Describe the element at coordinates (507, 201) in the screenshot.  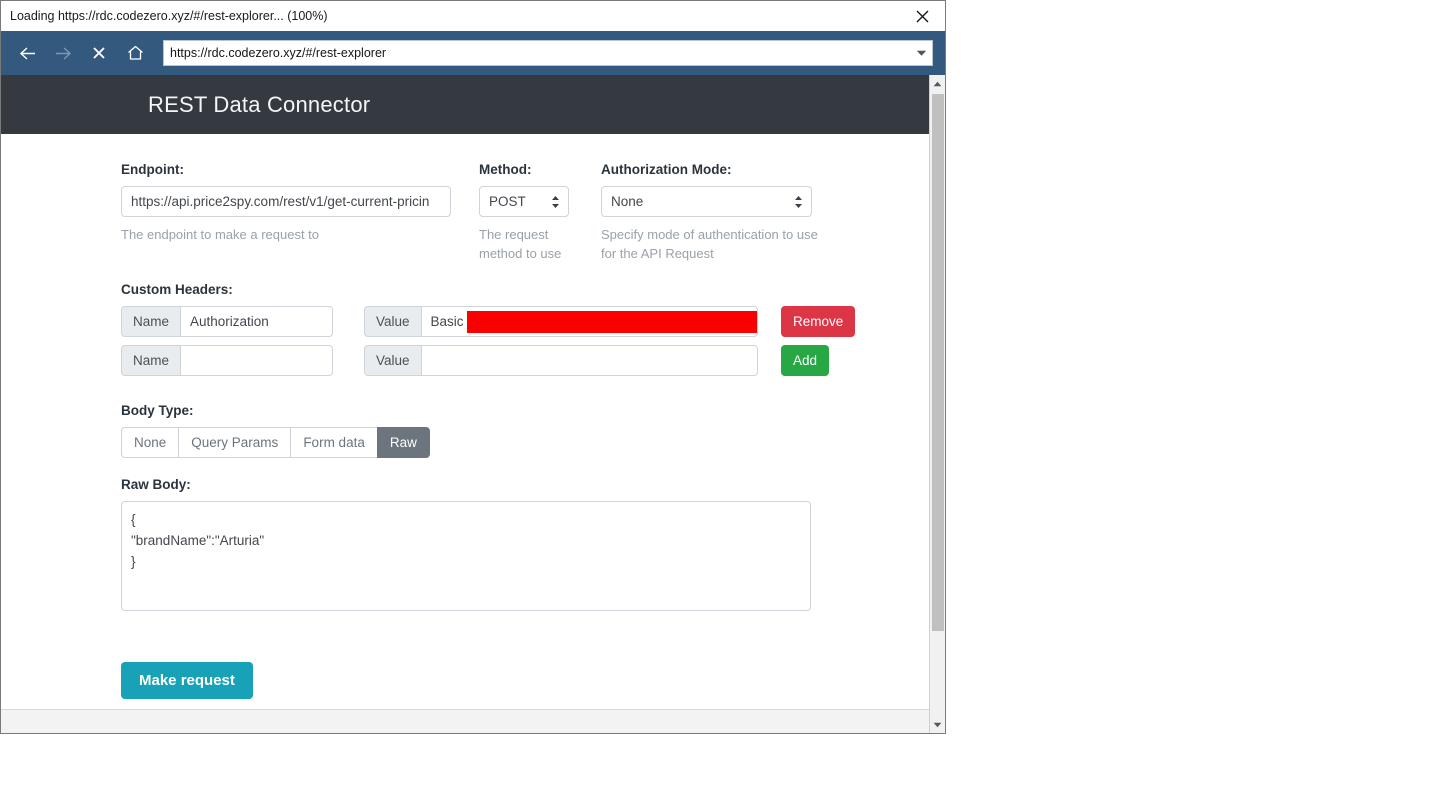
I see `method-select-value: POST` at that location.